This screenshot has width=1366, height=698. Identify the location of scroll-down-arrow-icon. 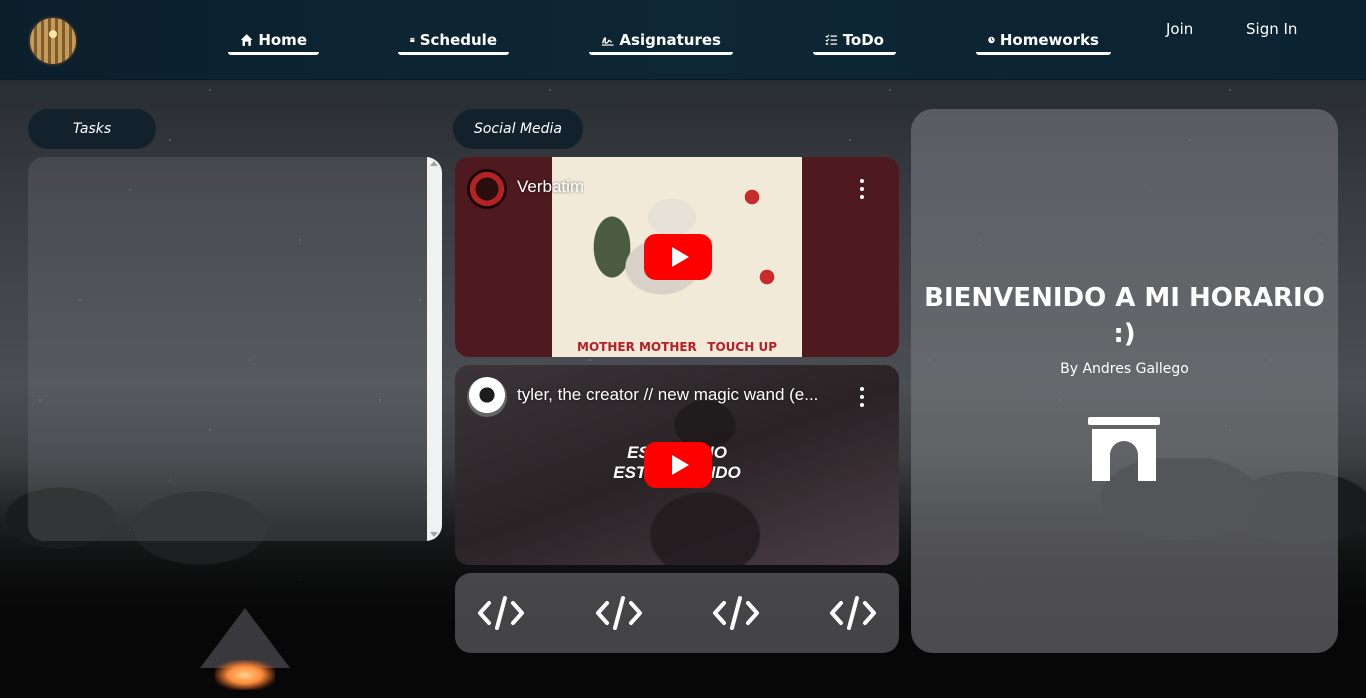
(434, 534).